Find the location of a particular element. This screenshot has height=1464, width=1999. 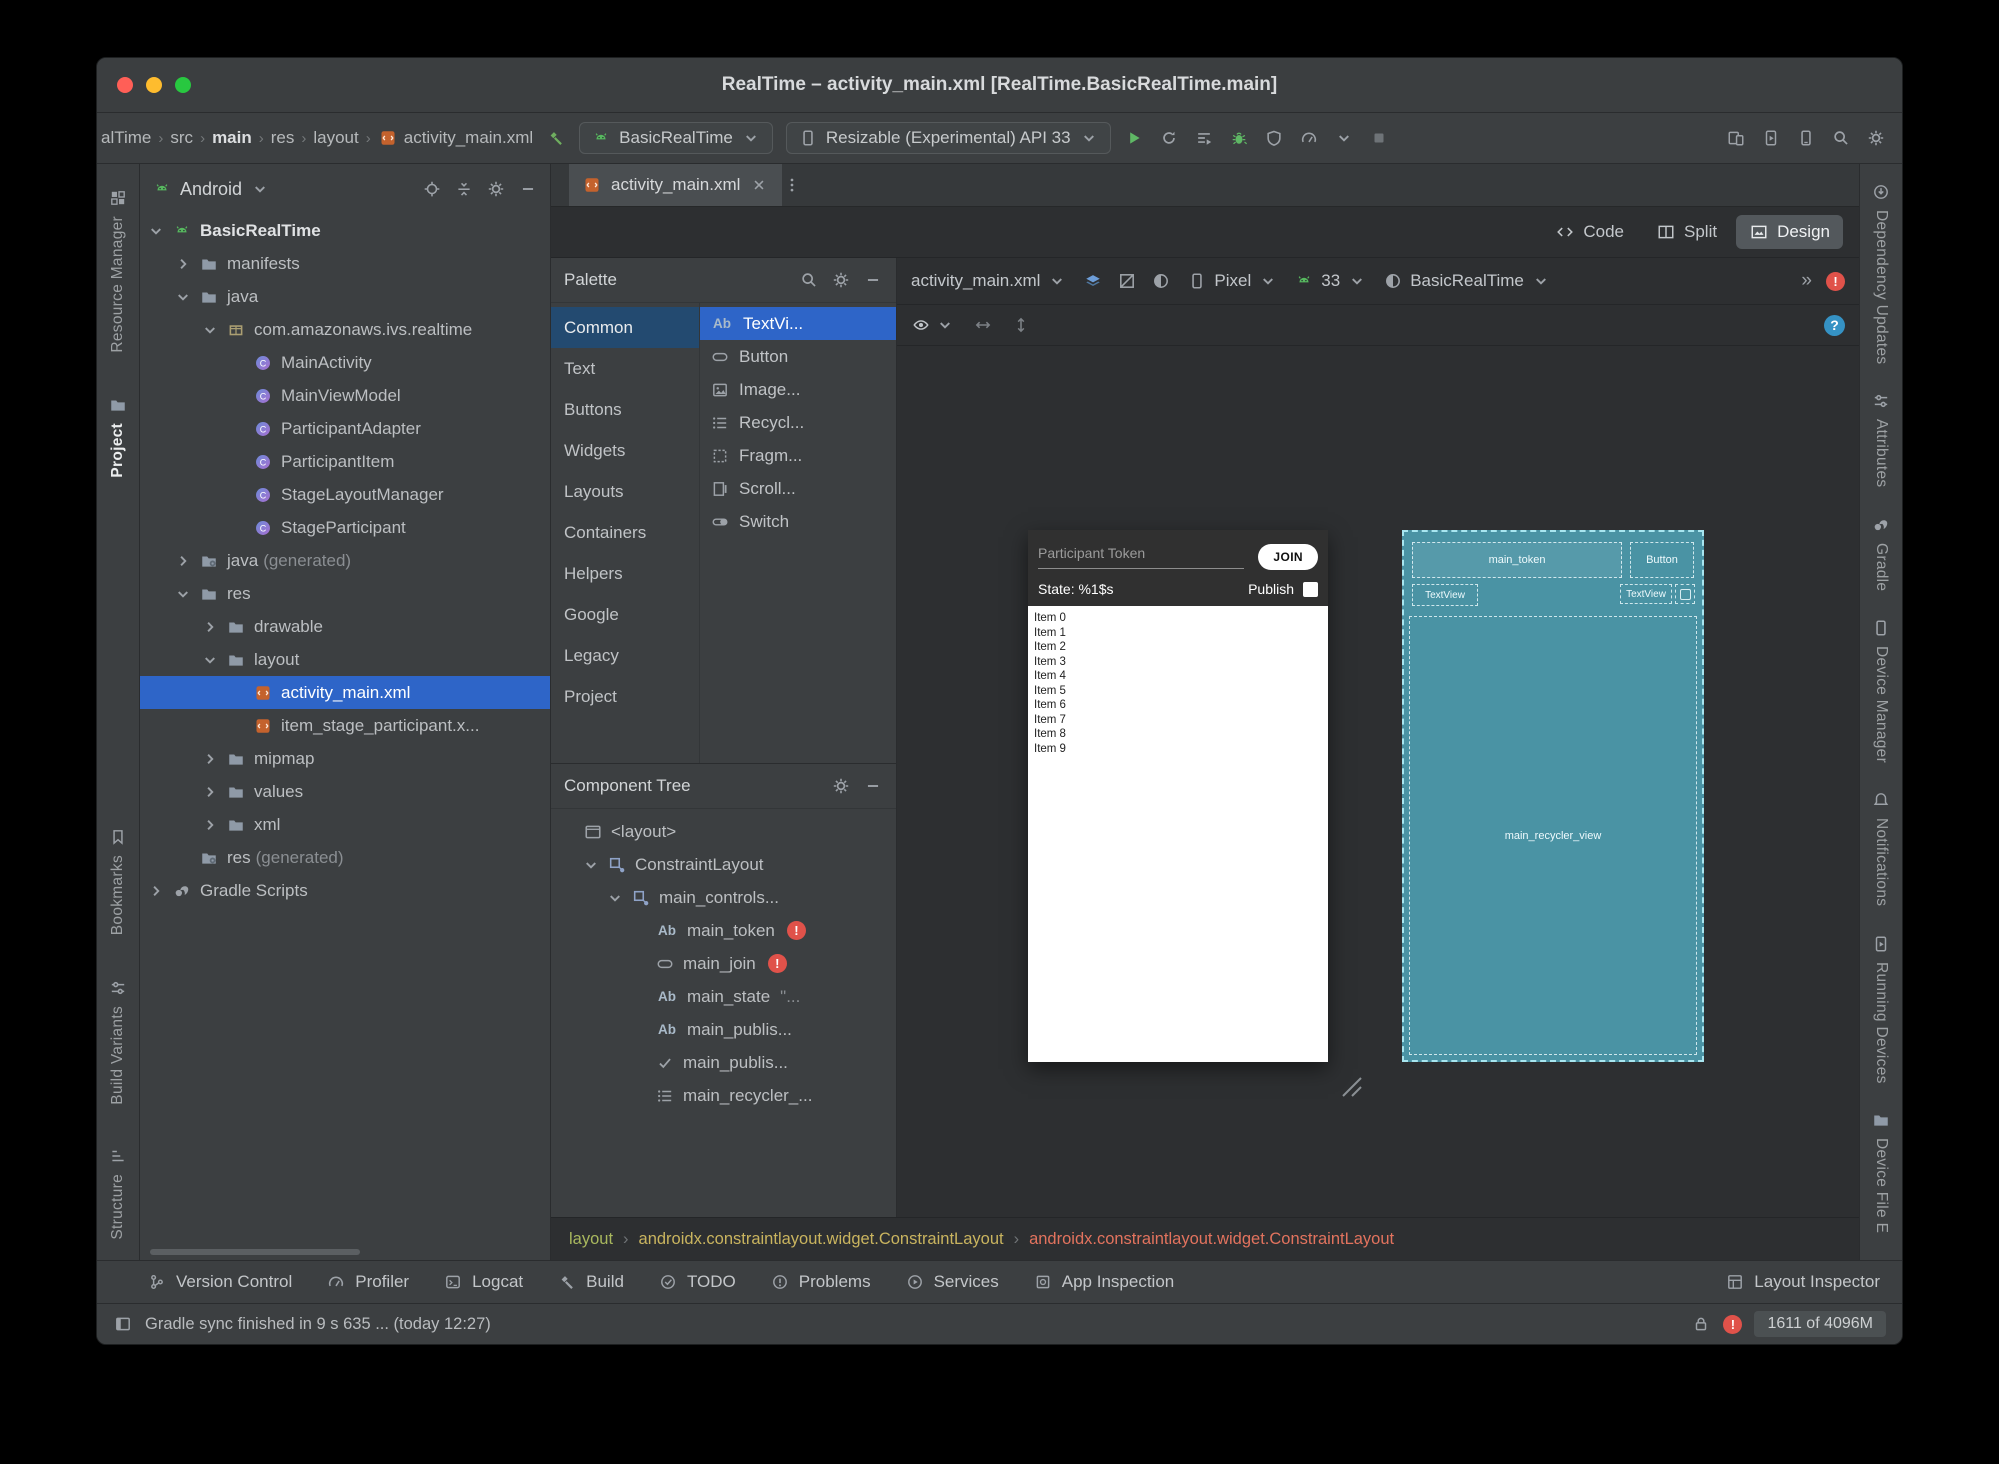

arrows-h-icon is located at coordinates (983, 325).